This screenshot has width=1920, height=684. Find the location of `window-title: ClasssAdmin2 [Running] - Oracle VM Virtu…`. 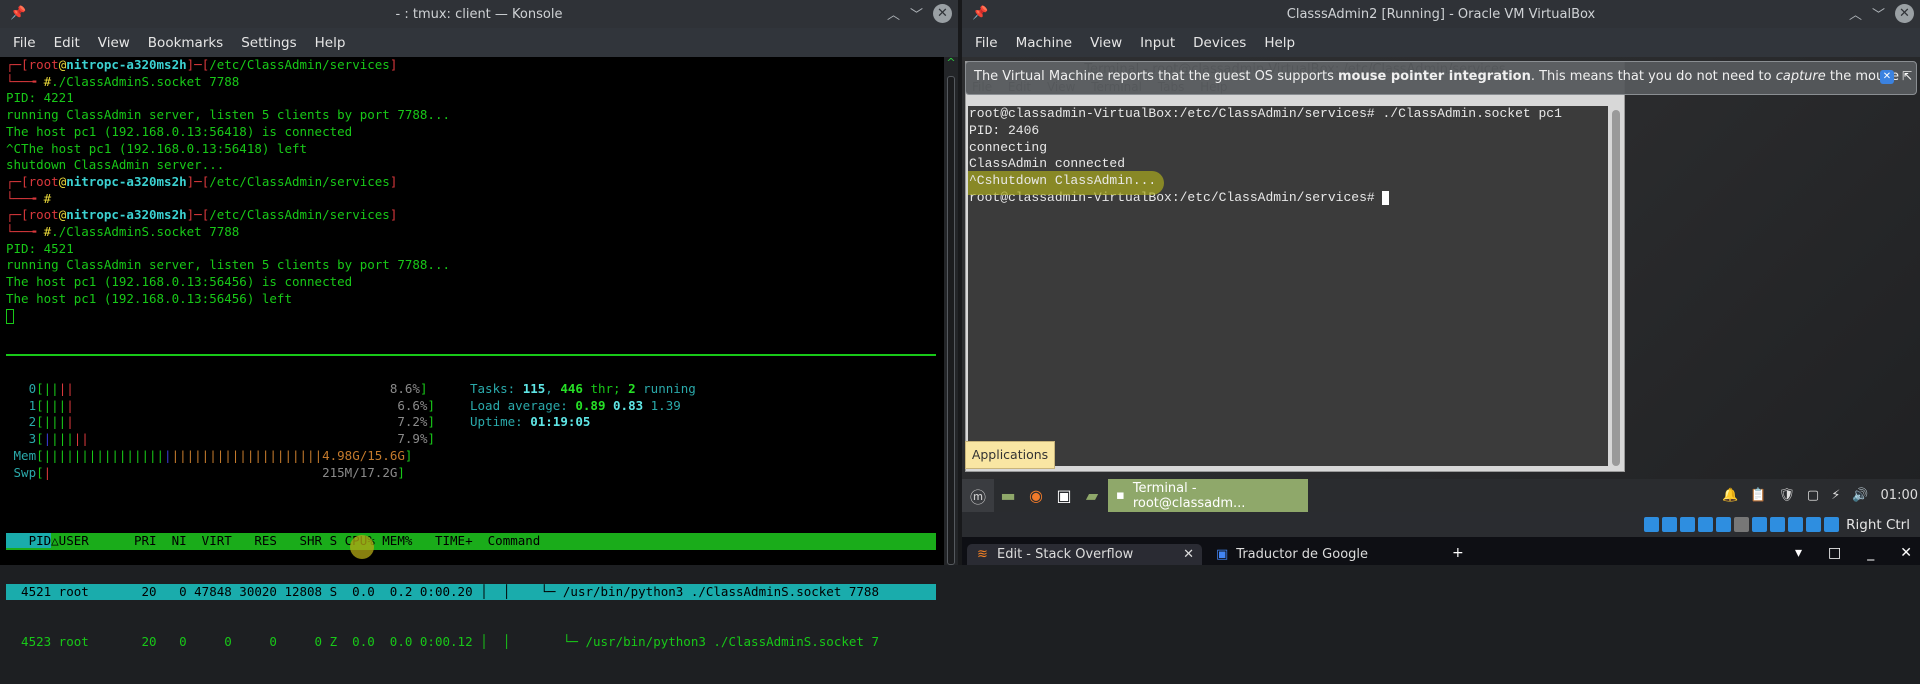

window-title: ClasssAdmin2 [Running] - Oracle VM Virtu… is located at coordinates (1441, 14).